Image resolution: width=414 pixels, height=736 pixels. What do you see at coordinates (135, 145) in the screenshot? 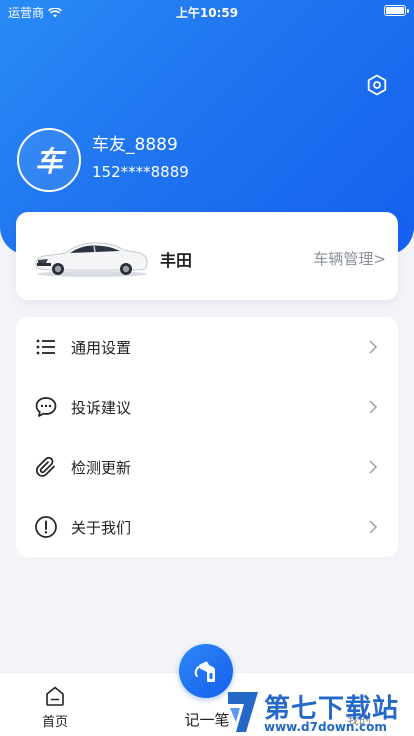
I see `username: 车友_8889` at bounding box center [135, 145].